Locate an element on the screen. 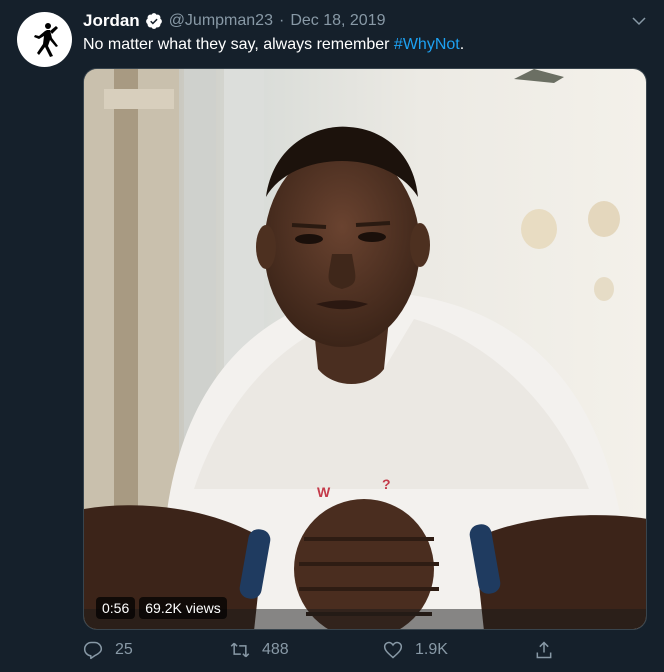 This screenshot has height=672, width=664. tweet-header: Jordan @Jumpman23 · Dec 18, 2019 is located at coordinates (353, 21).